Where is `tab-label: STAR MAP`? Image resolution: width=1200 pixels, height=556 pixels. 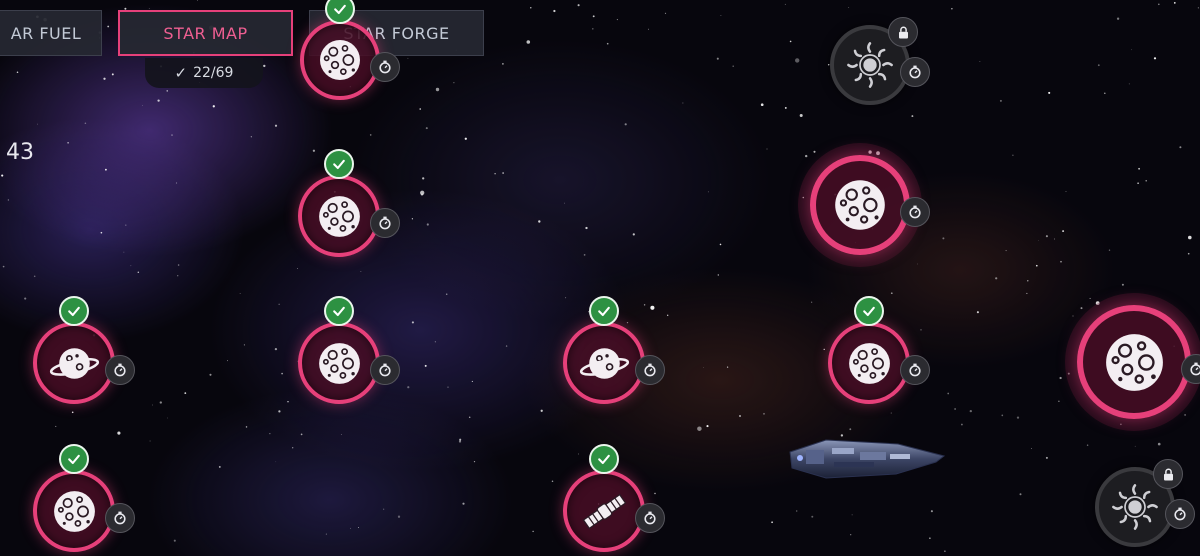 tab-label: STAR MAP is located at coordinates (205, 33).